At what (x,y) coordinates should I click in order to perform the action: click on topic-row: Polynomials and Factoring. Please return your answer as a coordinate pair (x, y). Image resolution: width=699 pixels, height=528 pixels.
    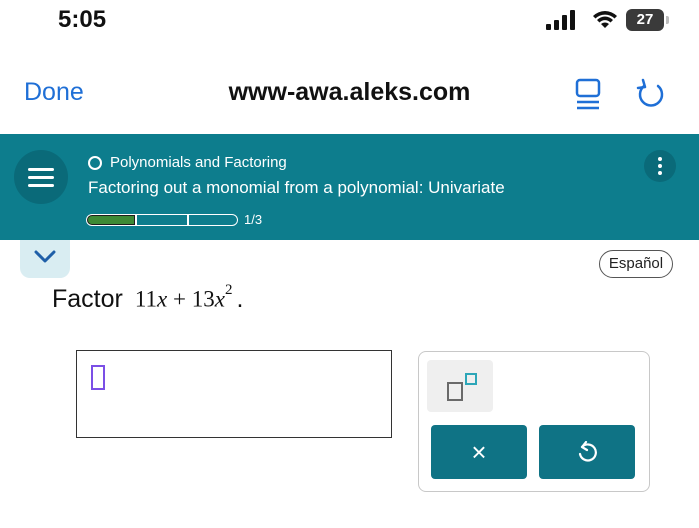
    Looking at the image, I should click on (187, 162).